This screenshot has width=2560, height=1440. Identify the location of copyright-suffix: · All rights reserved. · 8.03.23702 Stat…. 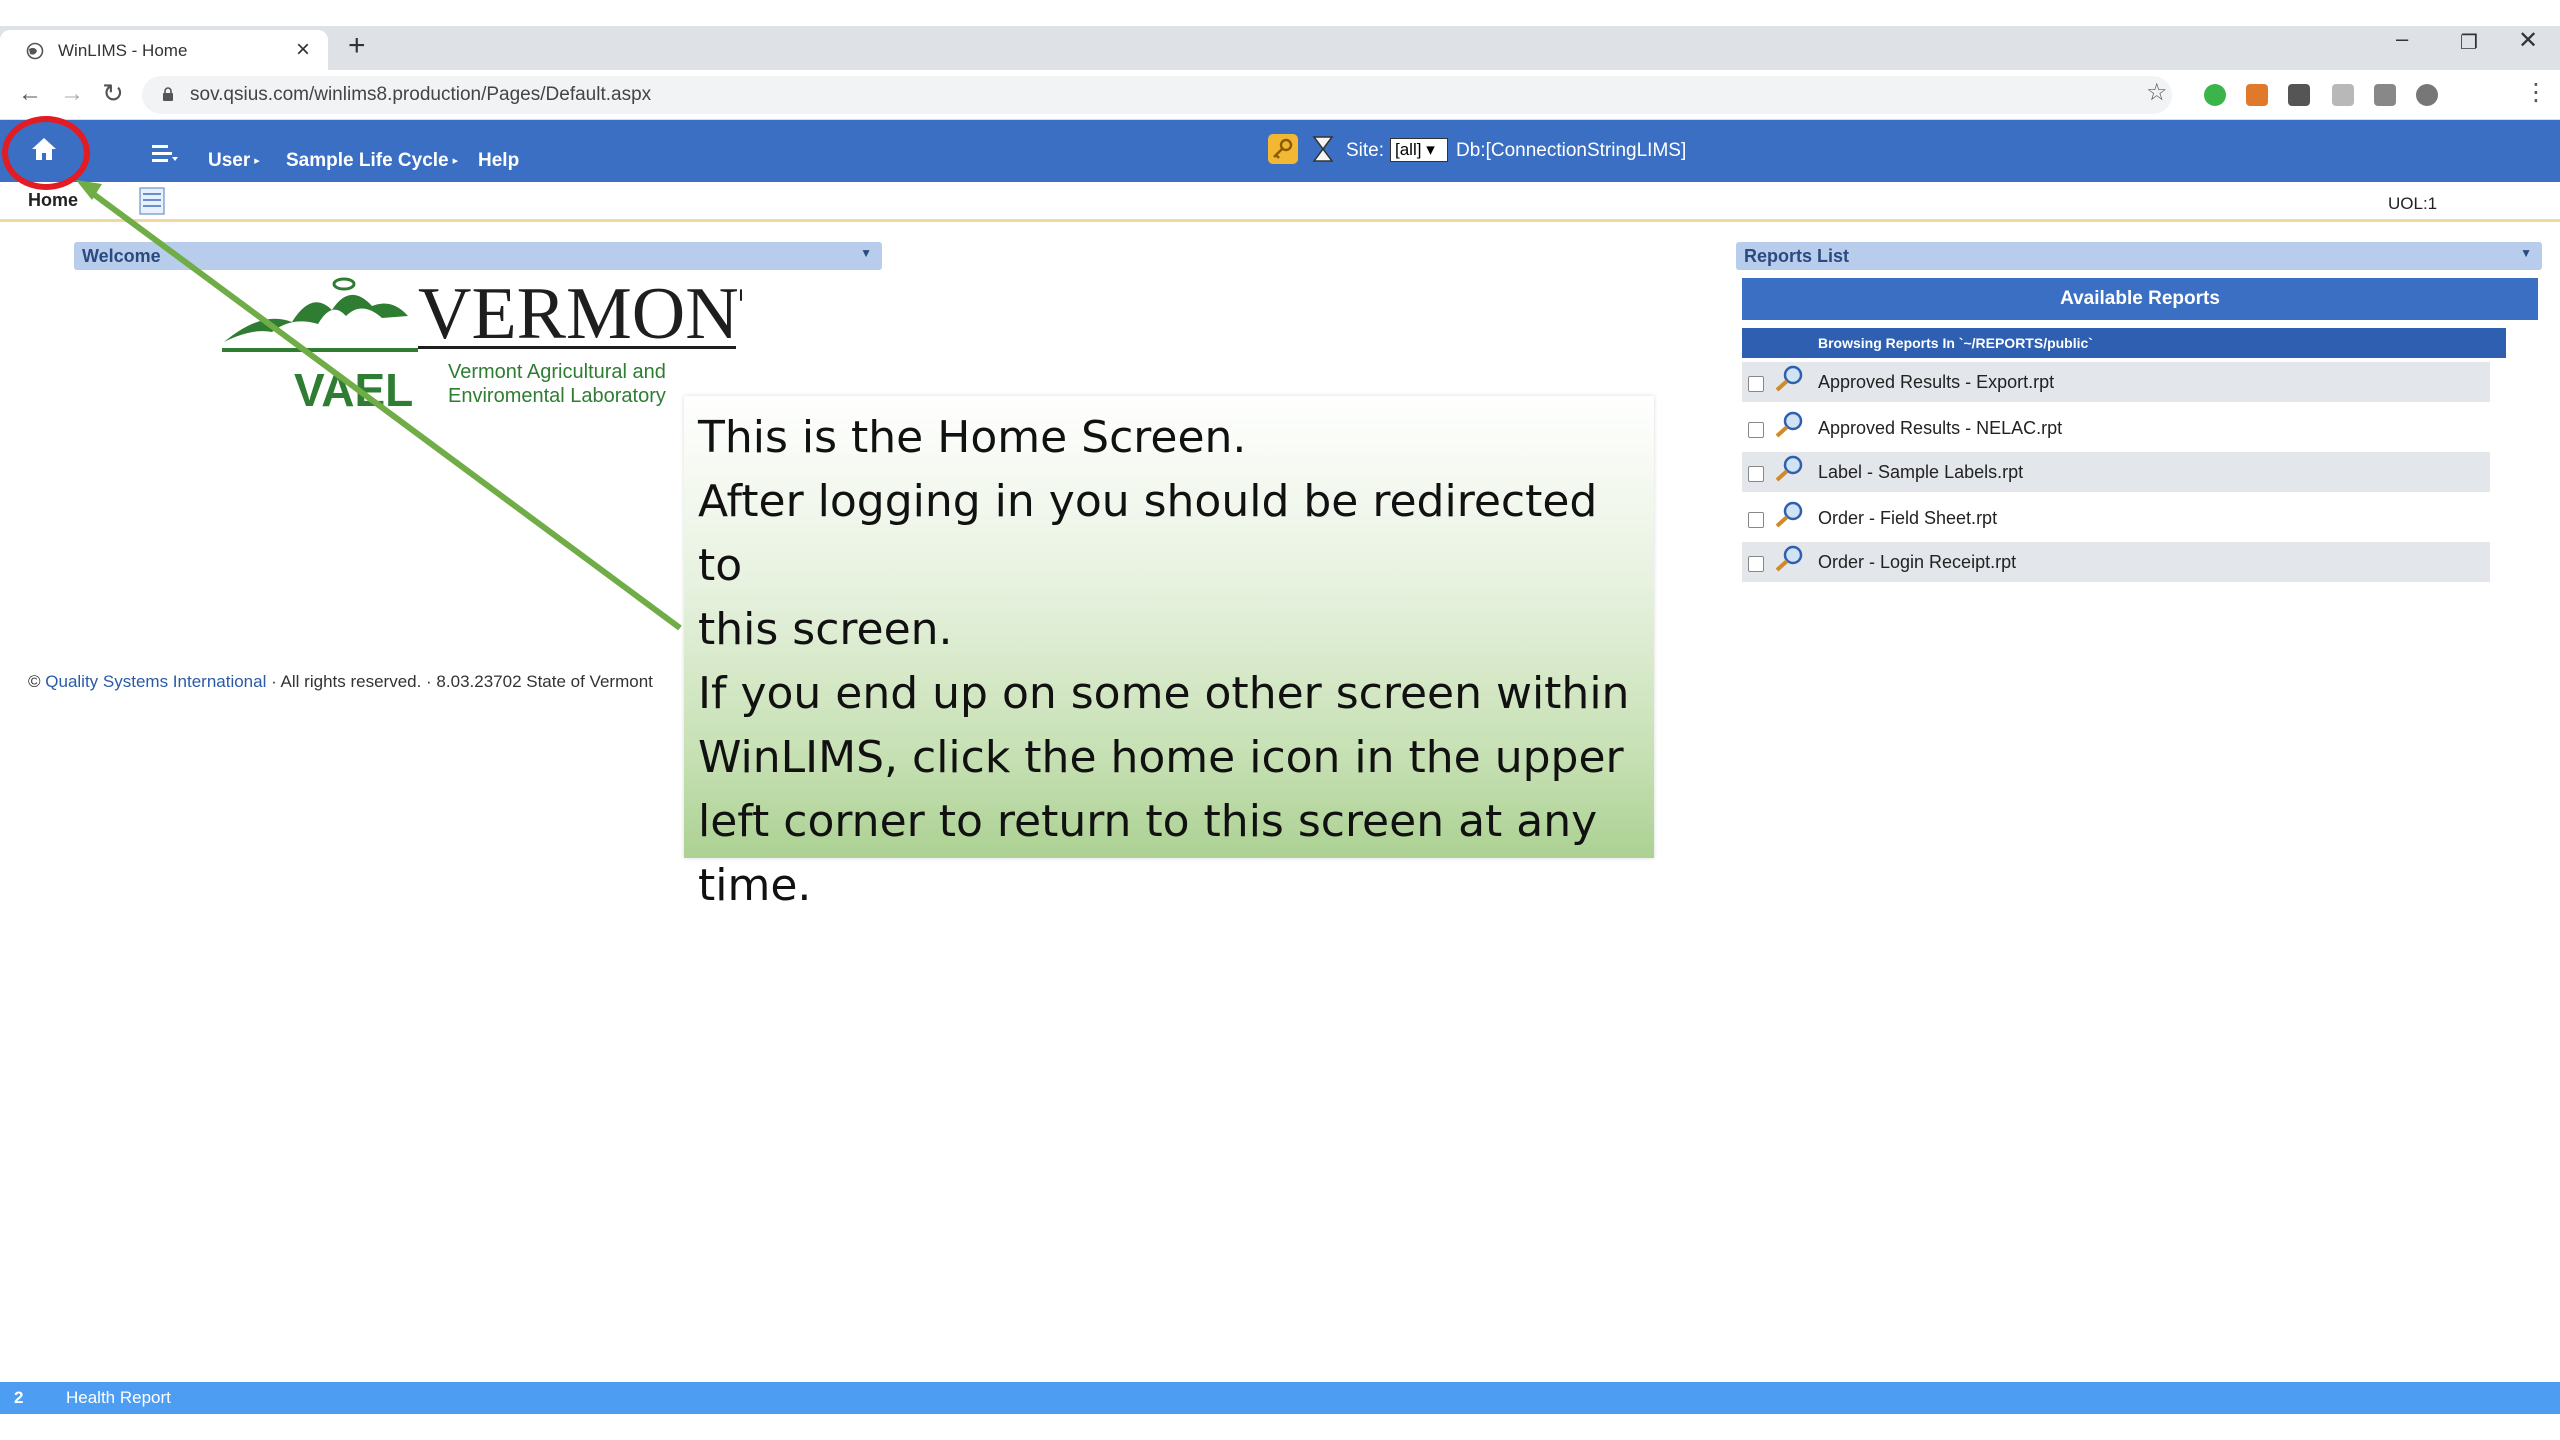
(462, 681).